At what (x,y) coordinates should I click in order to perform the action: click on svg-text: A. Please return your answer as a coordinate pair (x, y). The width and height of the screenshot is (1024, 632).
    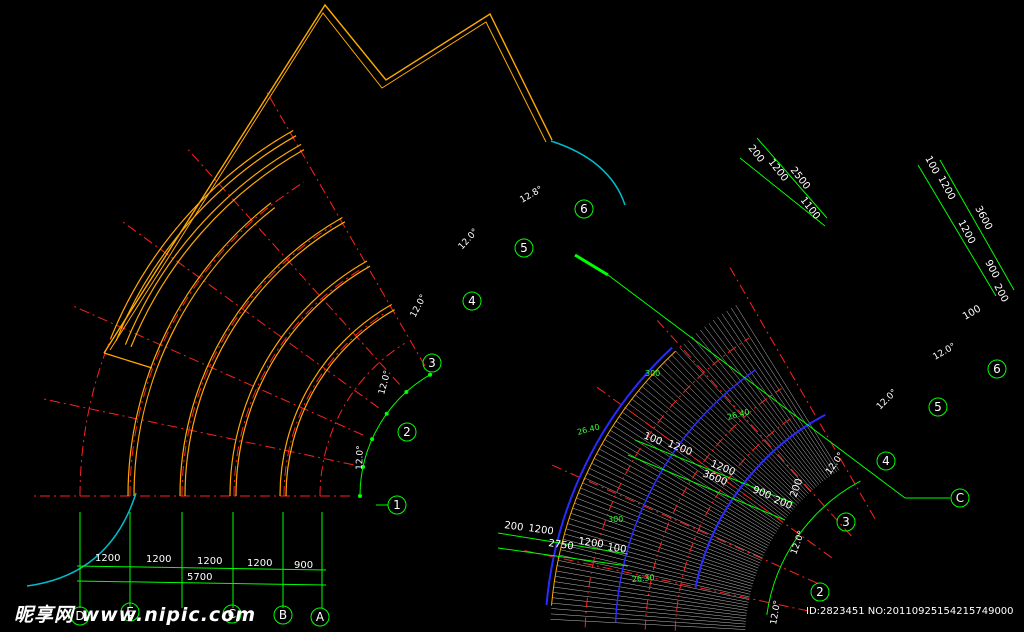
    Looking at the image, I should click on (320, 617).